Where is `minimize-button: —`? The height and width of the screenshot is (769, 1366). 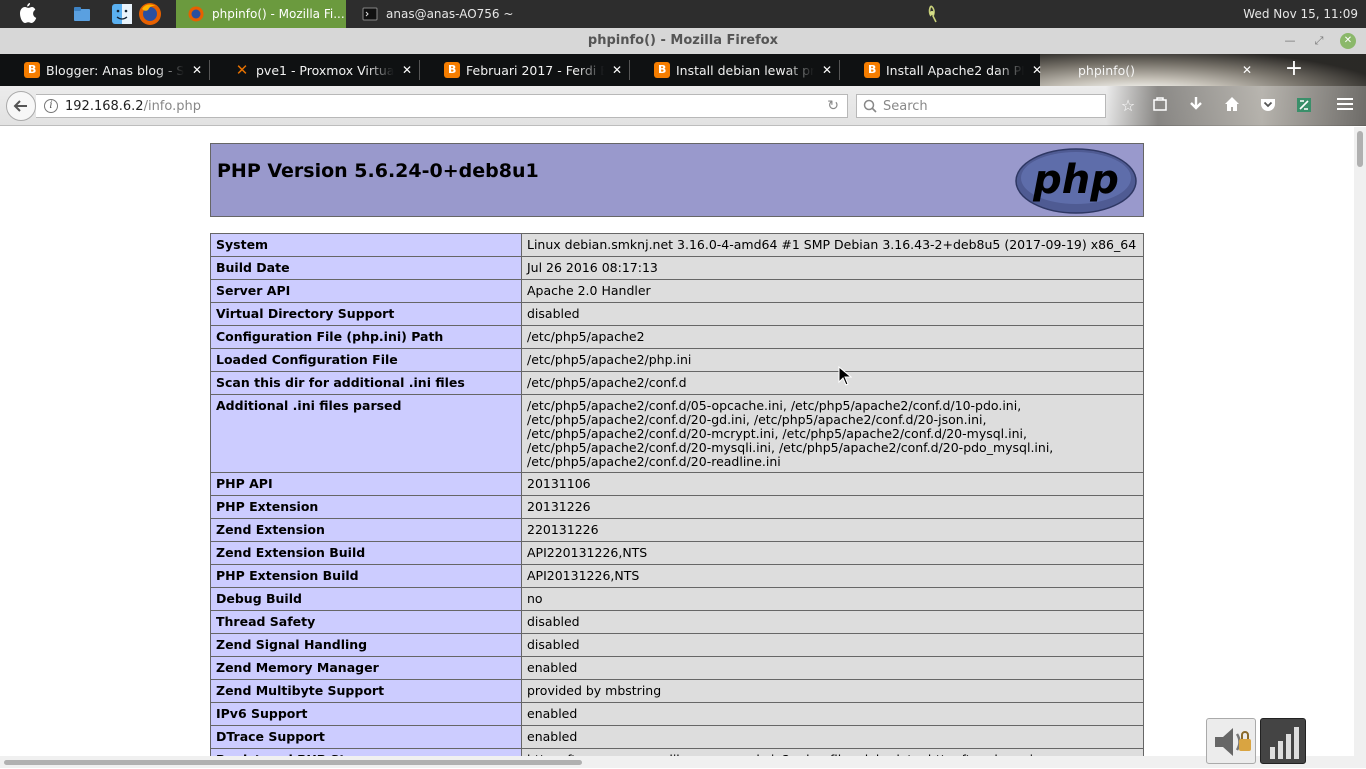 minimize-button: — is located at coordinates (1290, 41).